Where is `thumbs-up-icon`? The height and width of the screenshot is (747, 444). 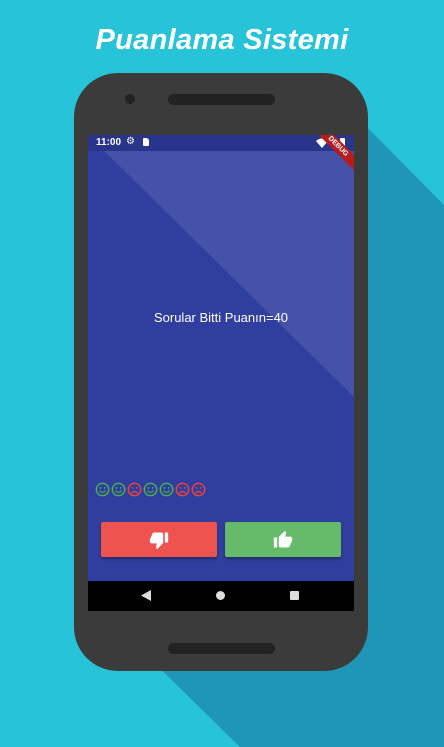 thumbs-up-icon is located at coordinates (283, 538).